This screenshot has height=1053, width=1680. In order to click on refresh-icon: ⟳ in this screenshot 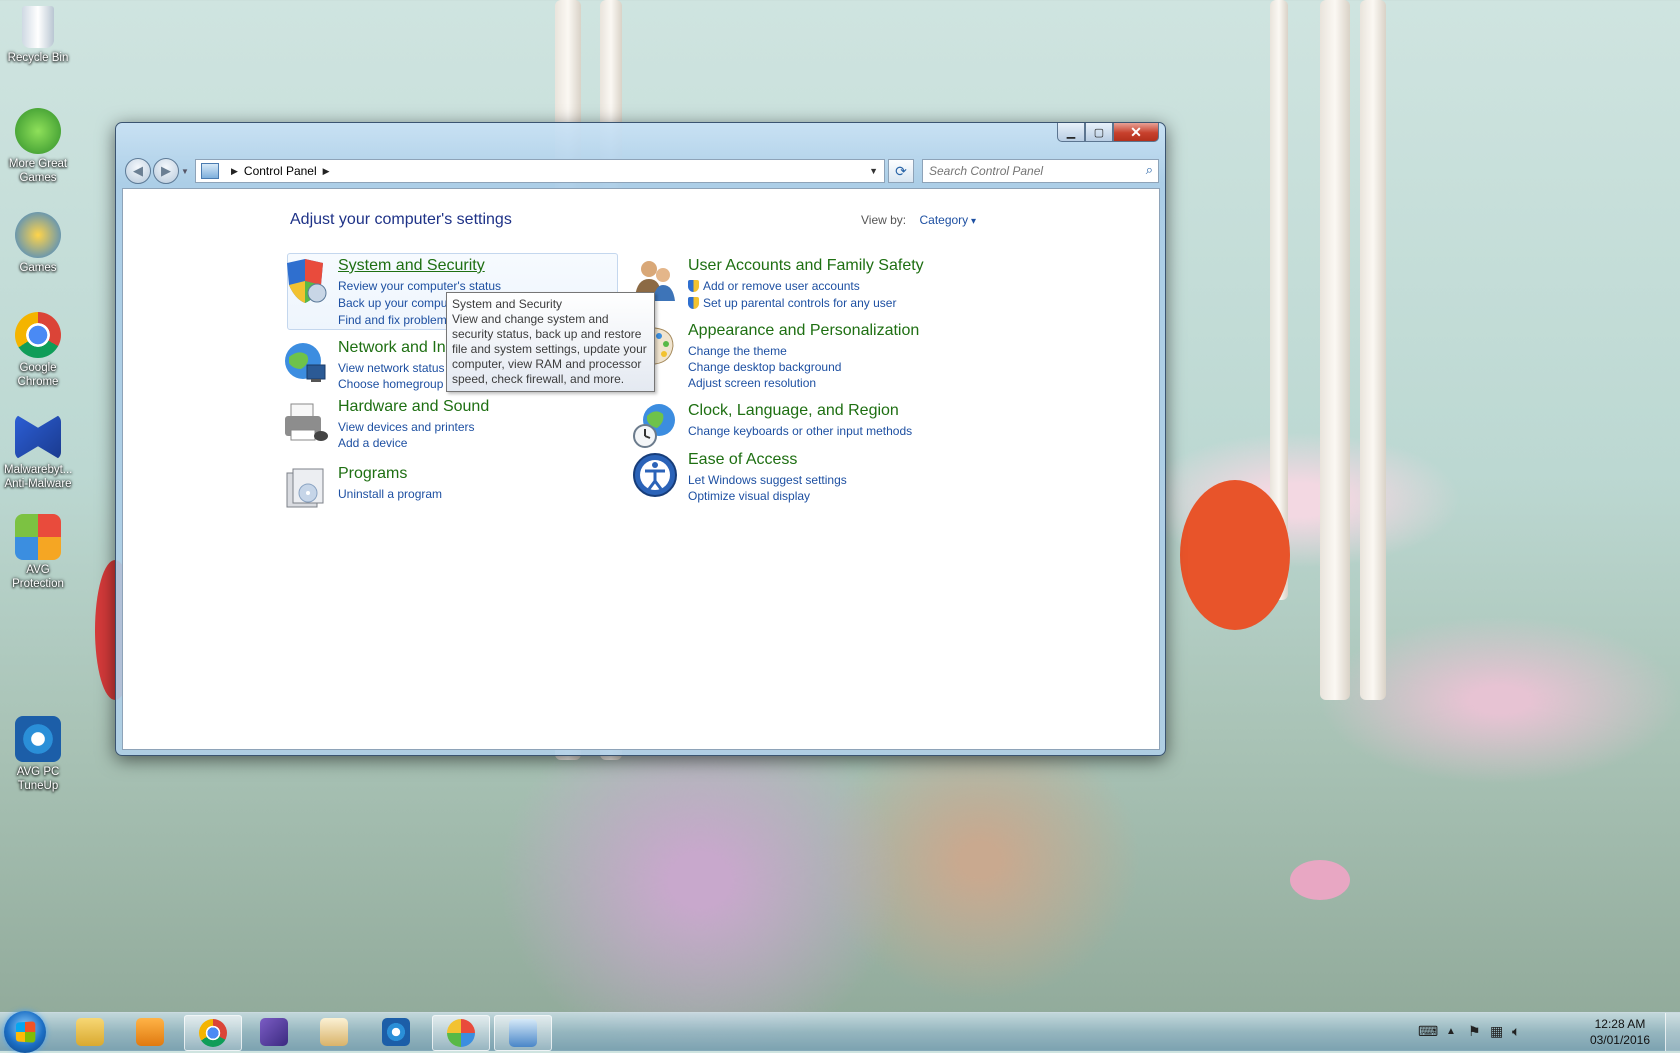, I will do `click(901, 171)`.